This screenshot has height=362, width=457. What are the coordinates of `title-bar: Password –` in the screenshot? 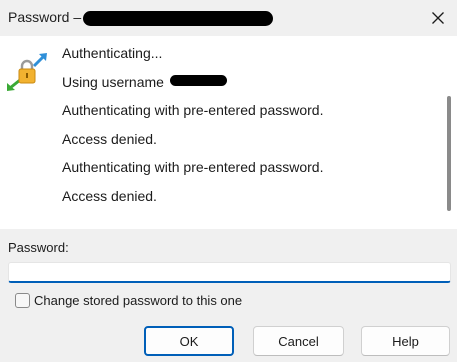 It's located at (228, 18).